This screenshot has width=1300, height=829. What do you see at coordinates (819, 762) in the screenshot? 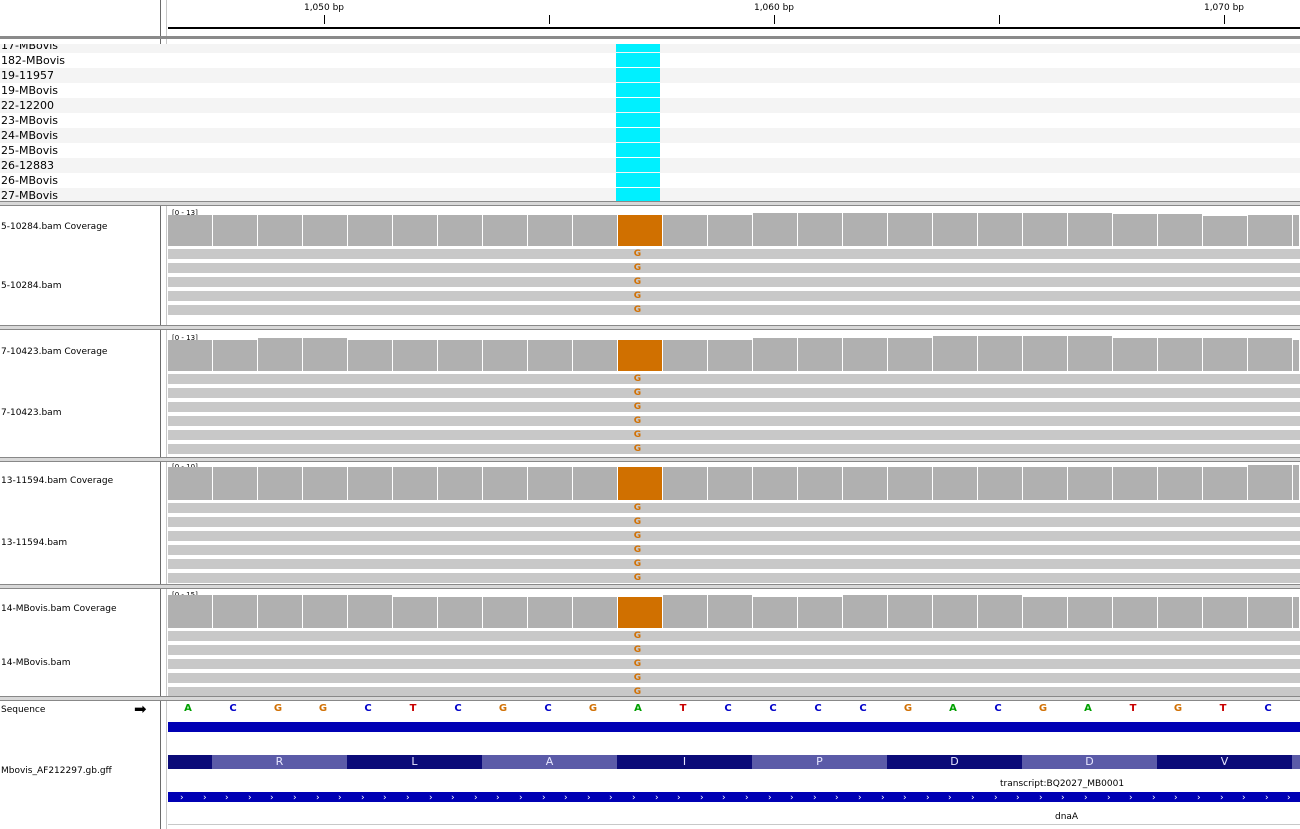
I see `amino-acid-segment: P` at bounding box center [819, 762].